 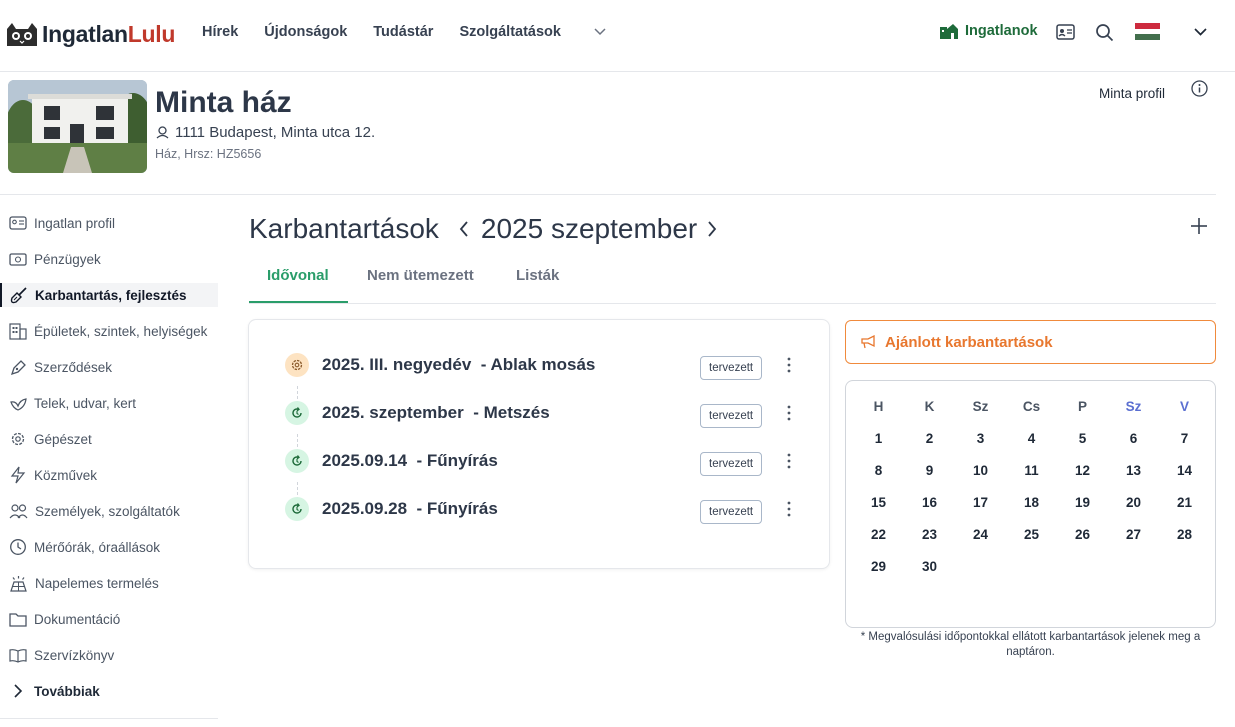 I want to click on sidebar-item-kozmuvek: Közművek, so click(x=109, y=475).